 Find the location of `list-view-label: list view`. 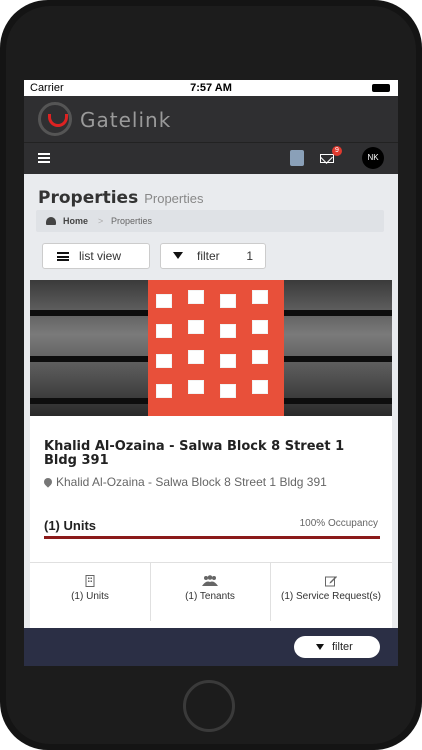

list-view-label: list view is located at coordinates (100, 256).